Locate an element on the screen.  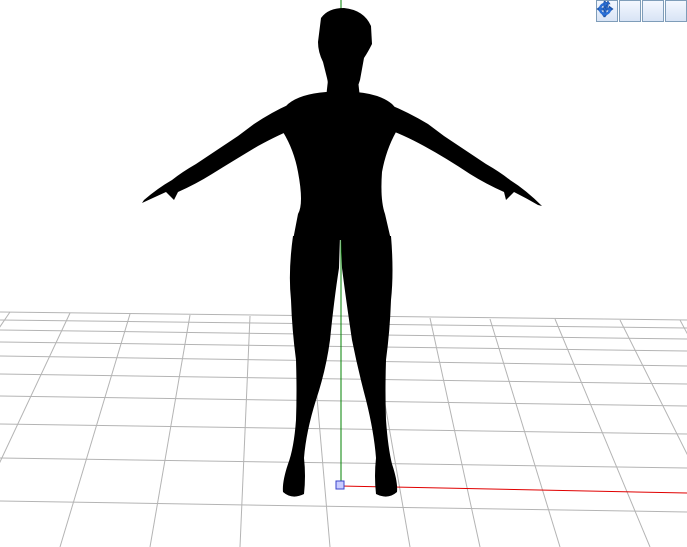
rotate-button is located at coordinates (642, 11).